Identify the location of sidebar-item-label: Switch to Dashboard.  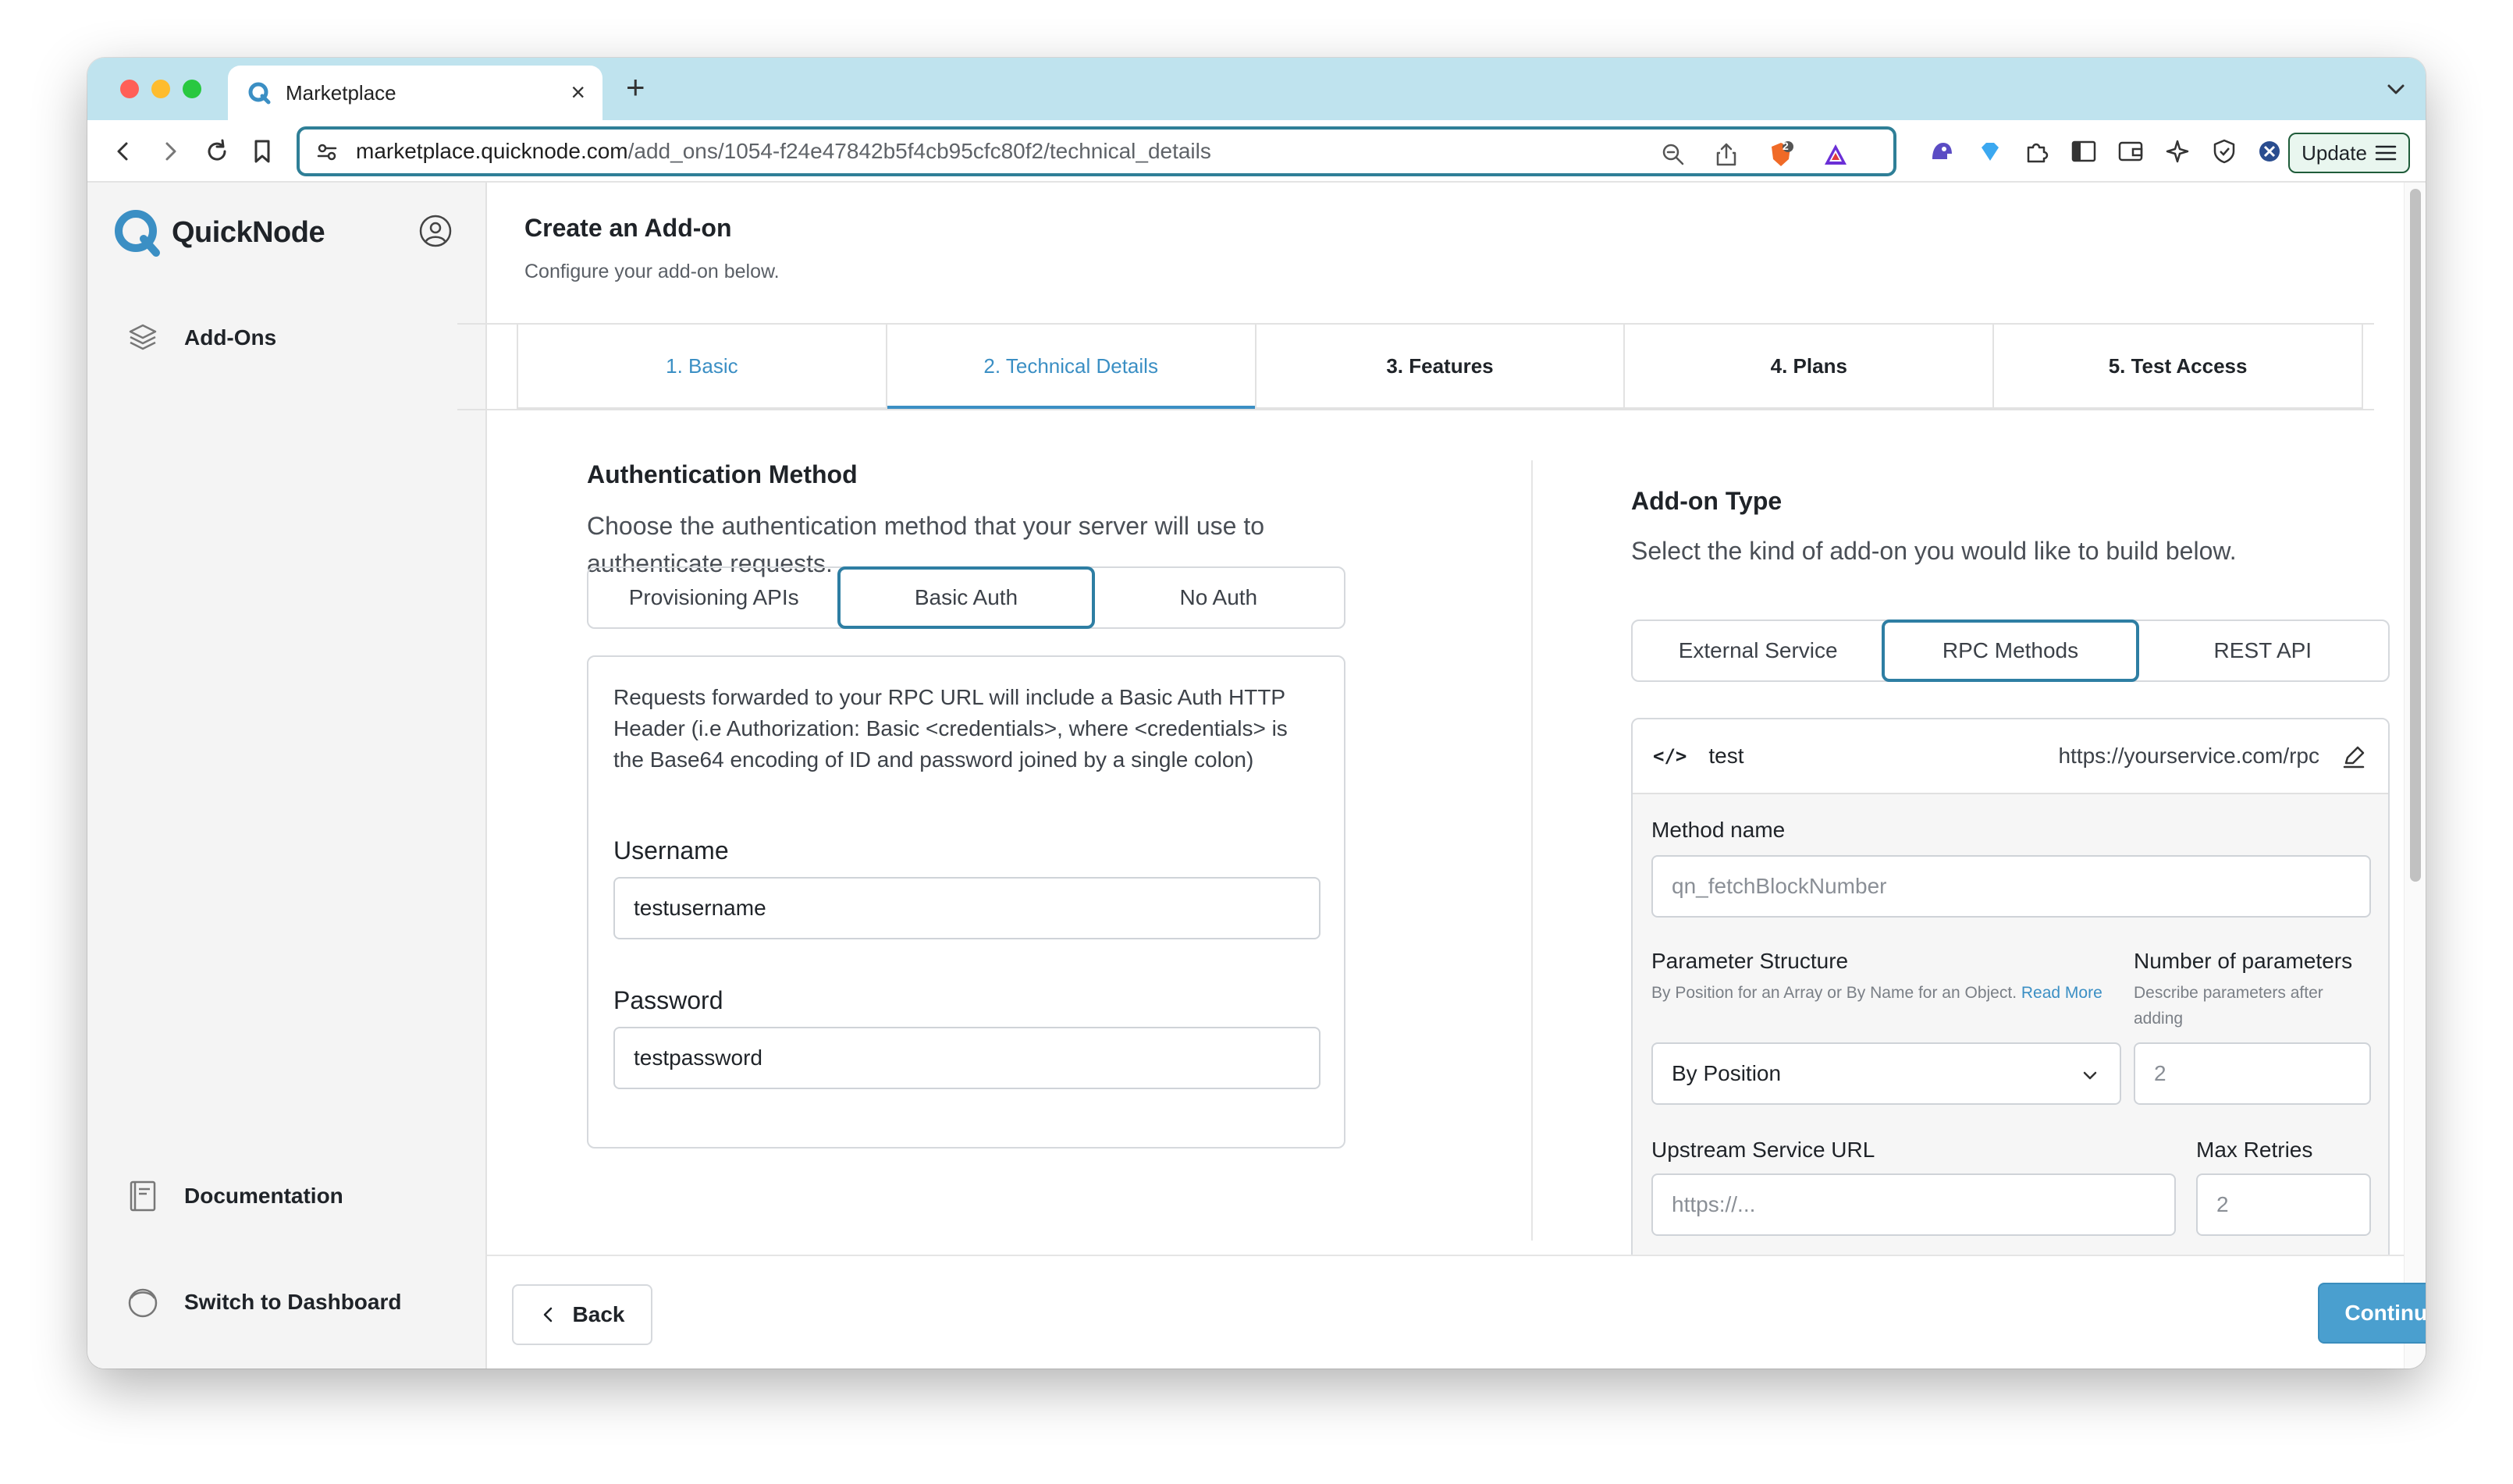
(293, 1302).